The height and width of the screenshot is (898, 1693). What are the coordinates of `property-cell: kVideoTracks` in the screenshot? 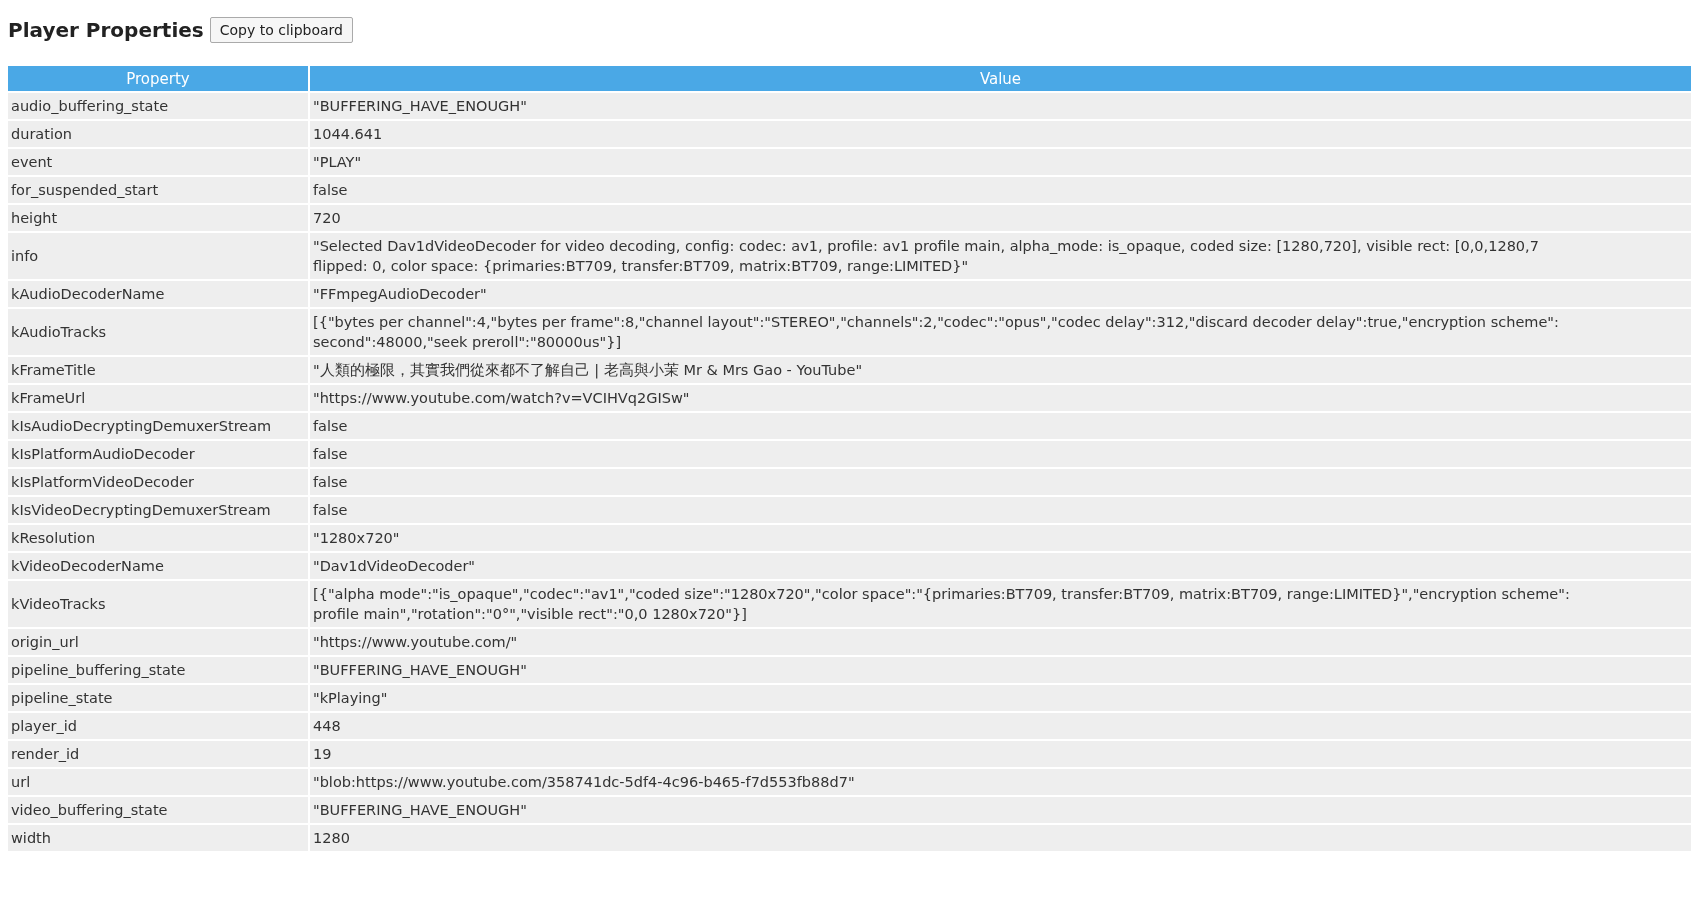 It's located at (158, 604).